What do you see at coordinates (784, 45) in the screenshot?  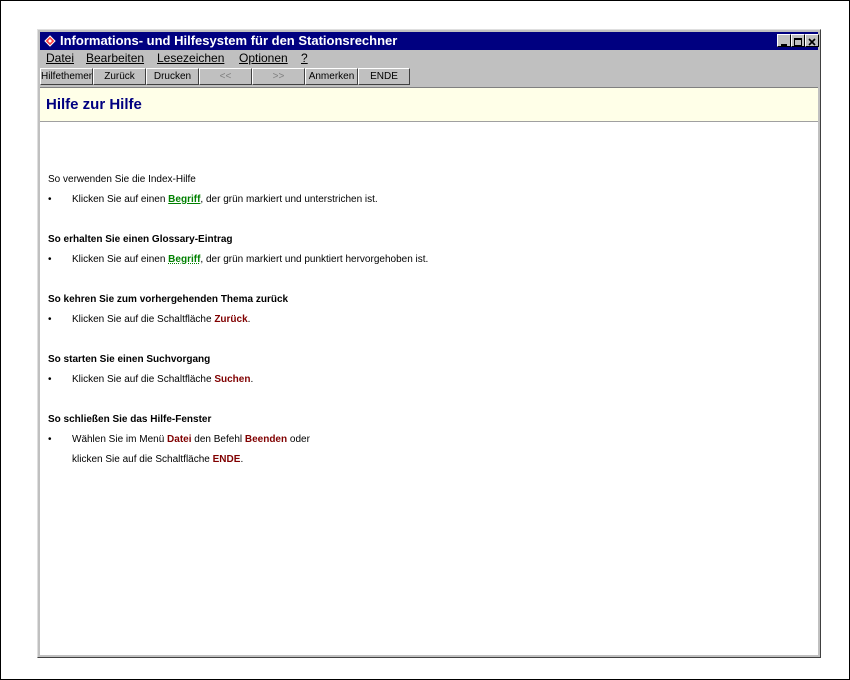 I see `minimize-icon` at bounding box center [784, 45].